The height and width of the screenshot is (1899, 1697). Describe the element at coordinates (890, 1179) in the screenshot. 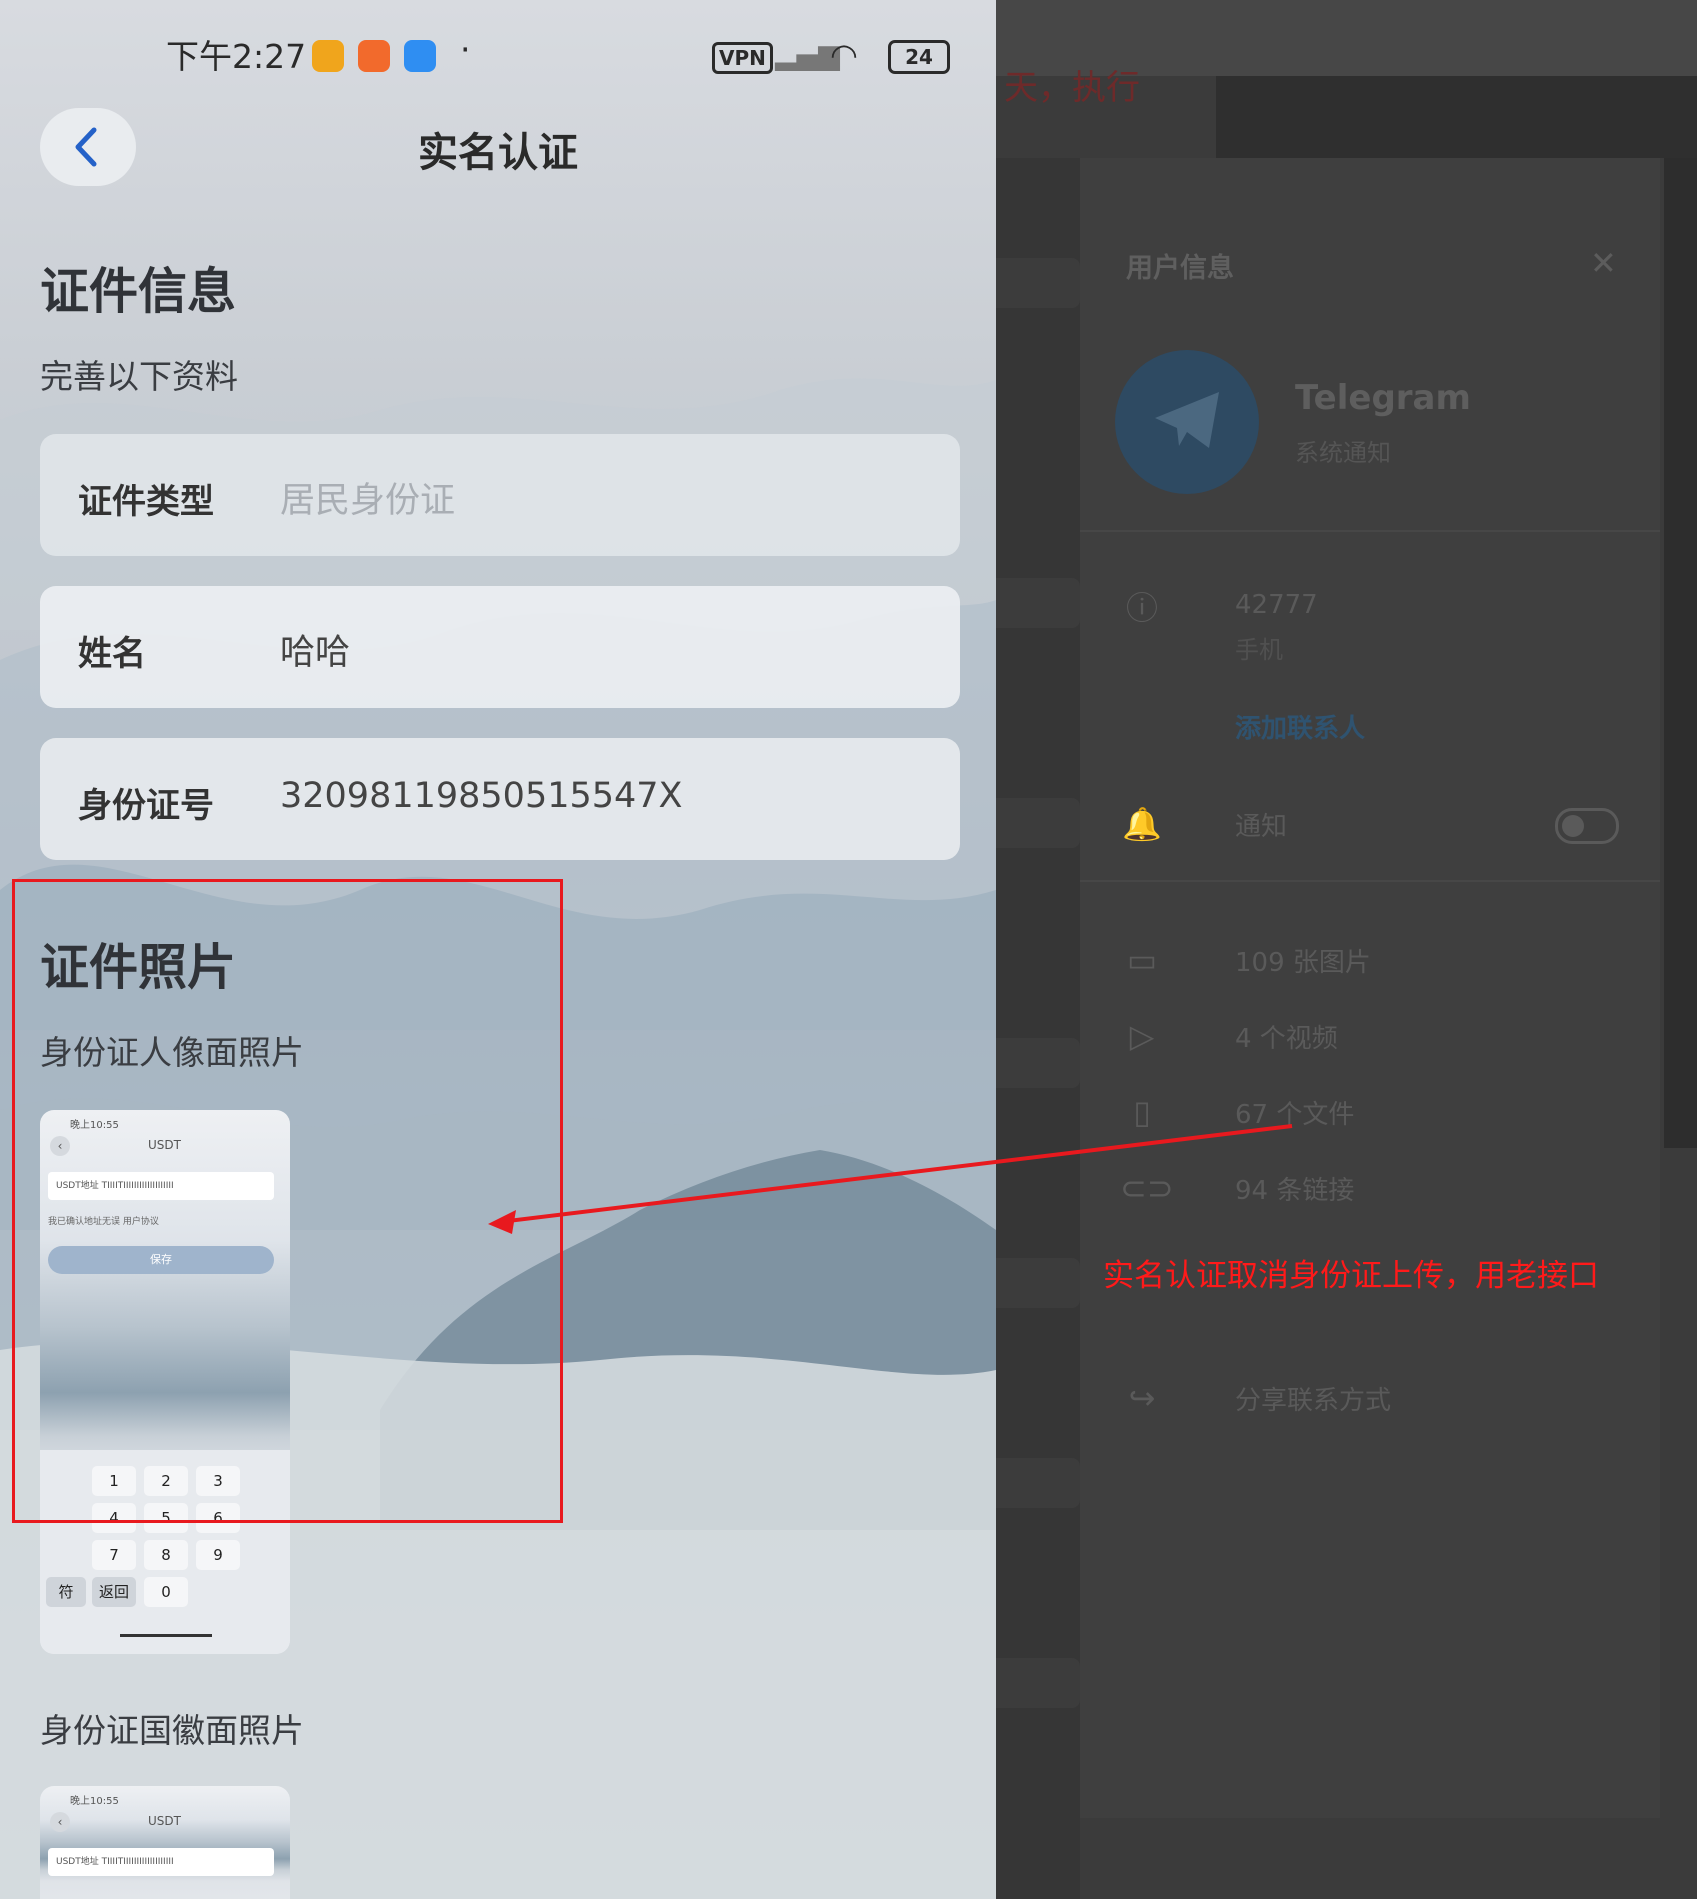

I see `annotation-arrow` at that location.